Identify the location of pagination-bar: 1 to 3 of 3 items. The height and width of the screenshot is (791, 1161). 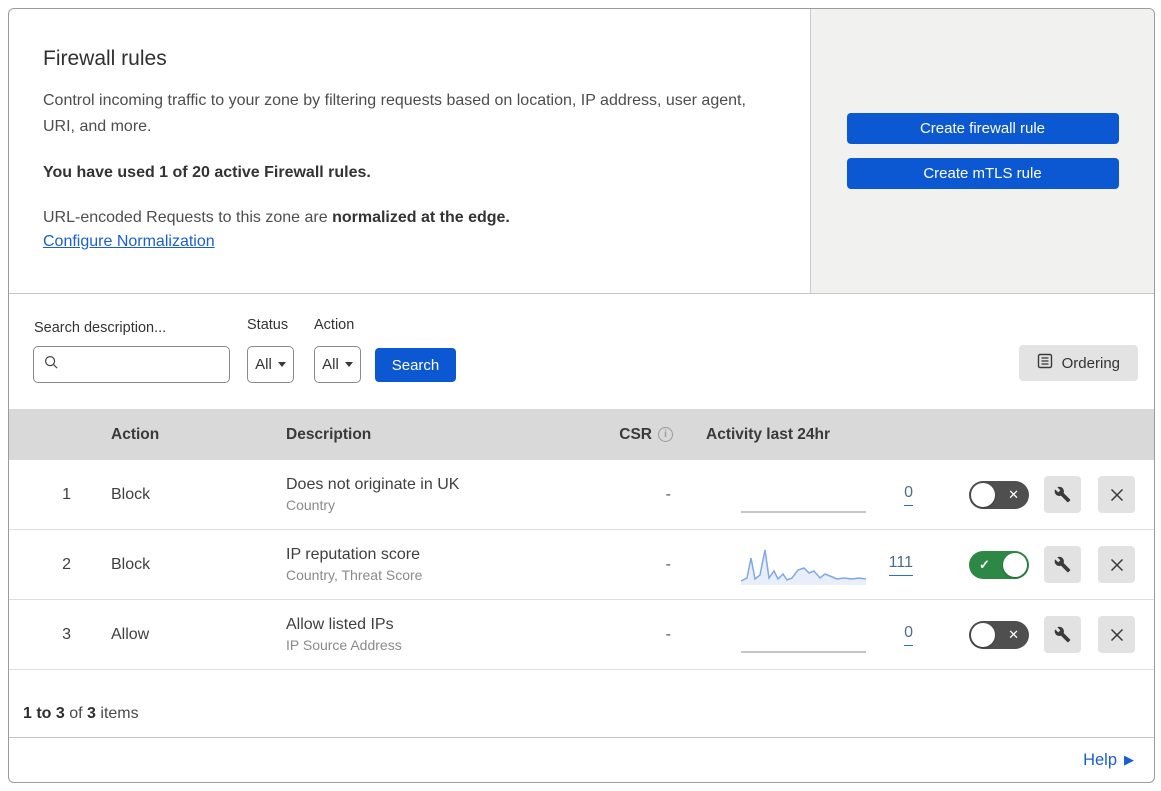
(581, 703).